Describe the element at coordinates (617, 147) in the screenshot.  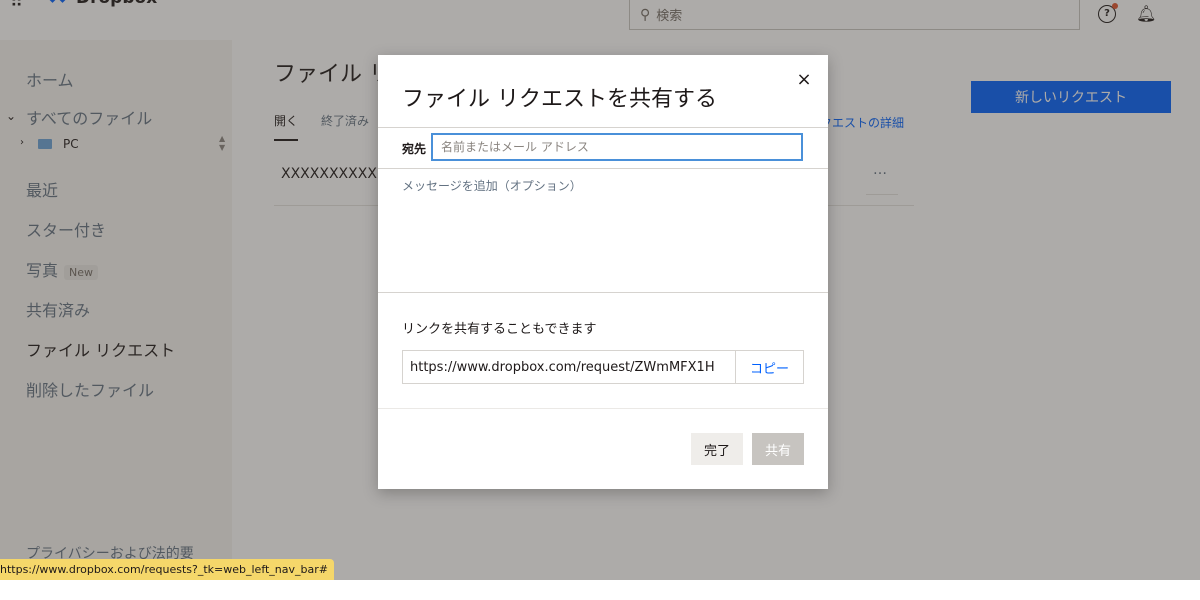
I see `recipient-input` at that location.